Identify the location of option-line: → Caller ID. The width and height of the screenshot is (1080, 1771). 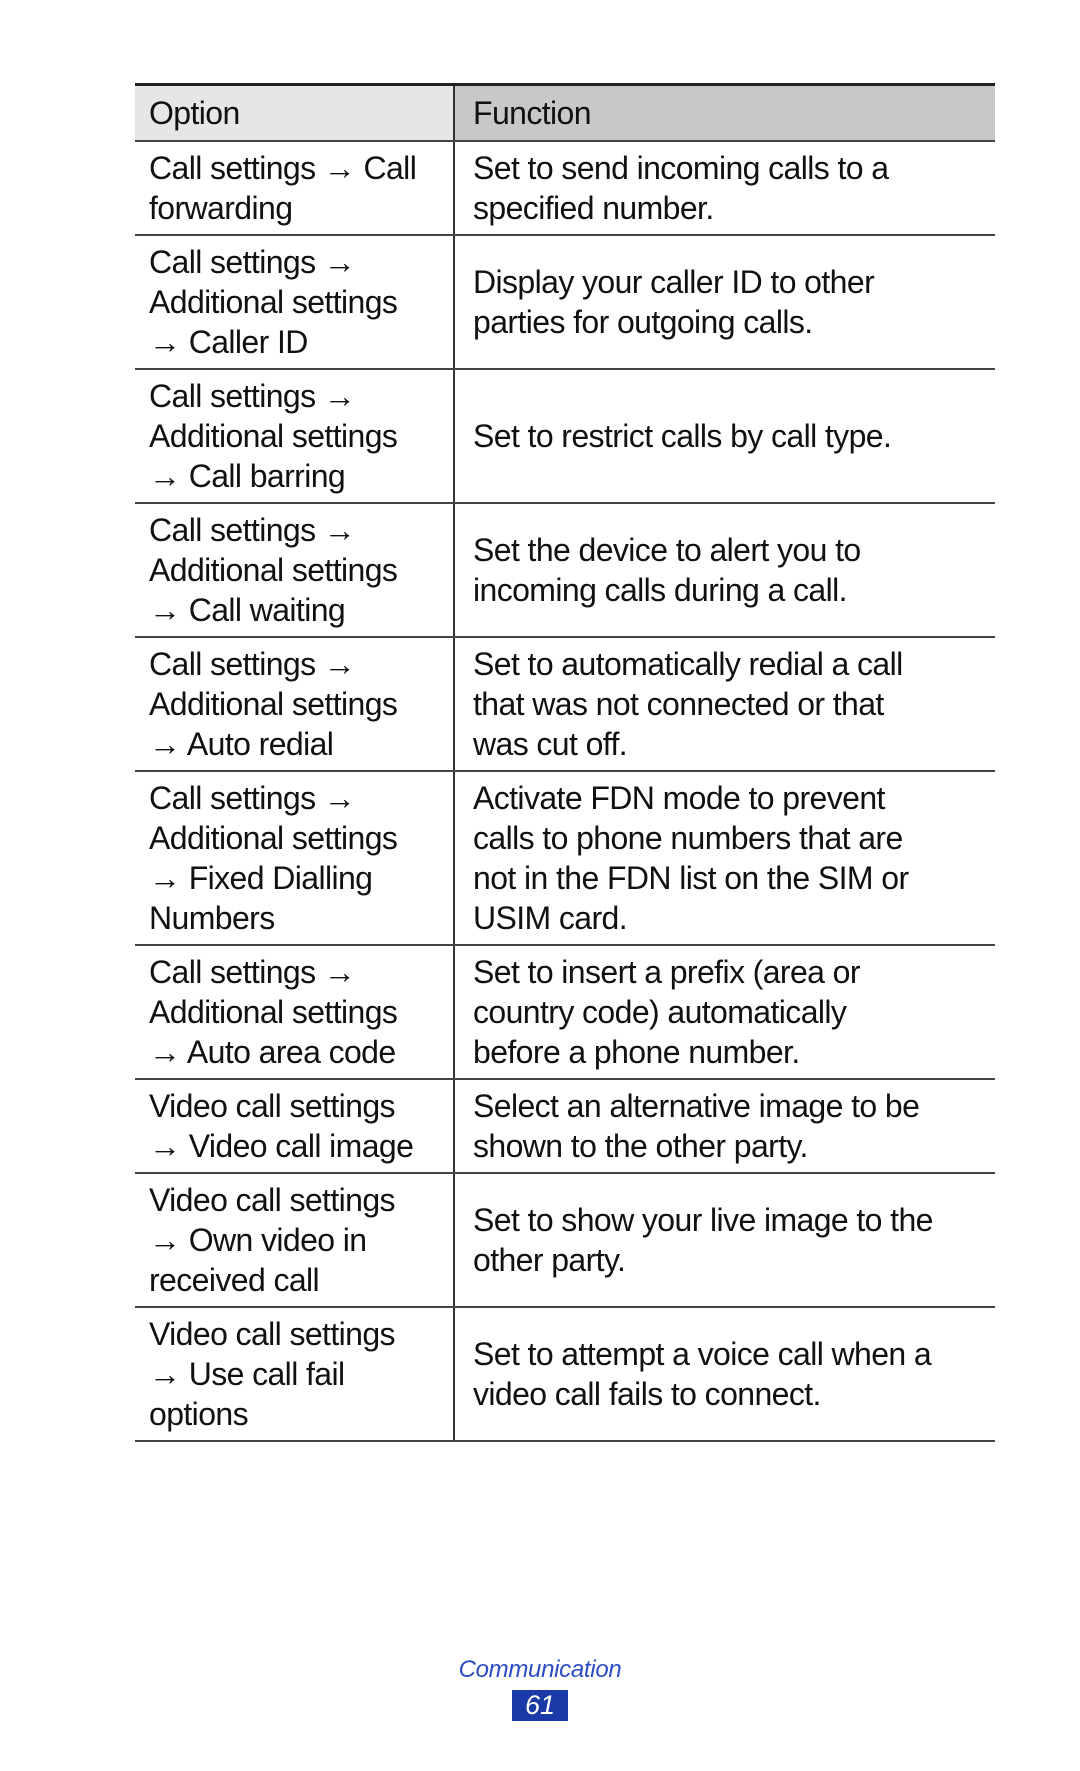
(228, 342).